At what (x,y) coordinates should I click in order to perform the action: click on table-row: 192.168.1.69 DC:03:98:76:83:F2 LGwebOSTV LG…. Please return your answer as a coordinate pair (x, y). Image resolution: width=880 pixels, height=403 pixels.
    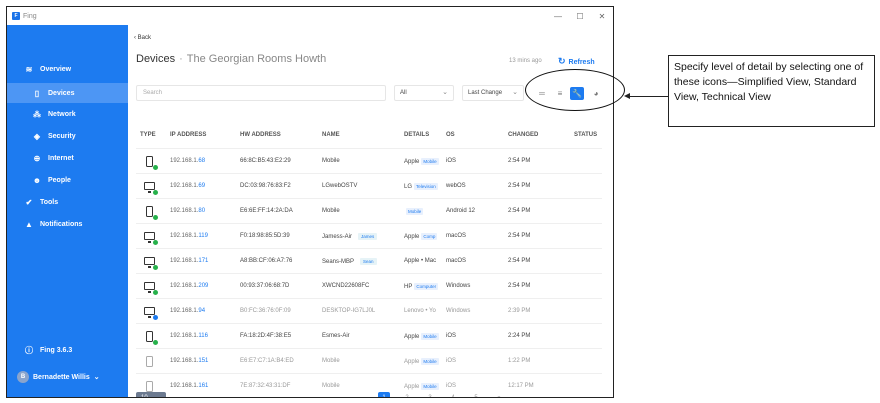
    Looking at the image, I should click on (369, 185).